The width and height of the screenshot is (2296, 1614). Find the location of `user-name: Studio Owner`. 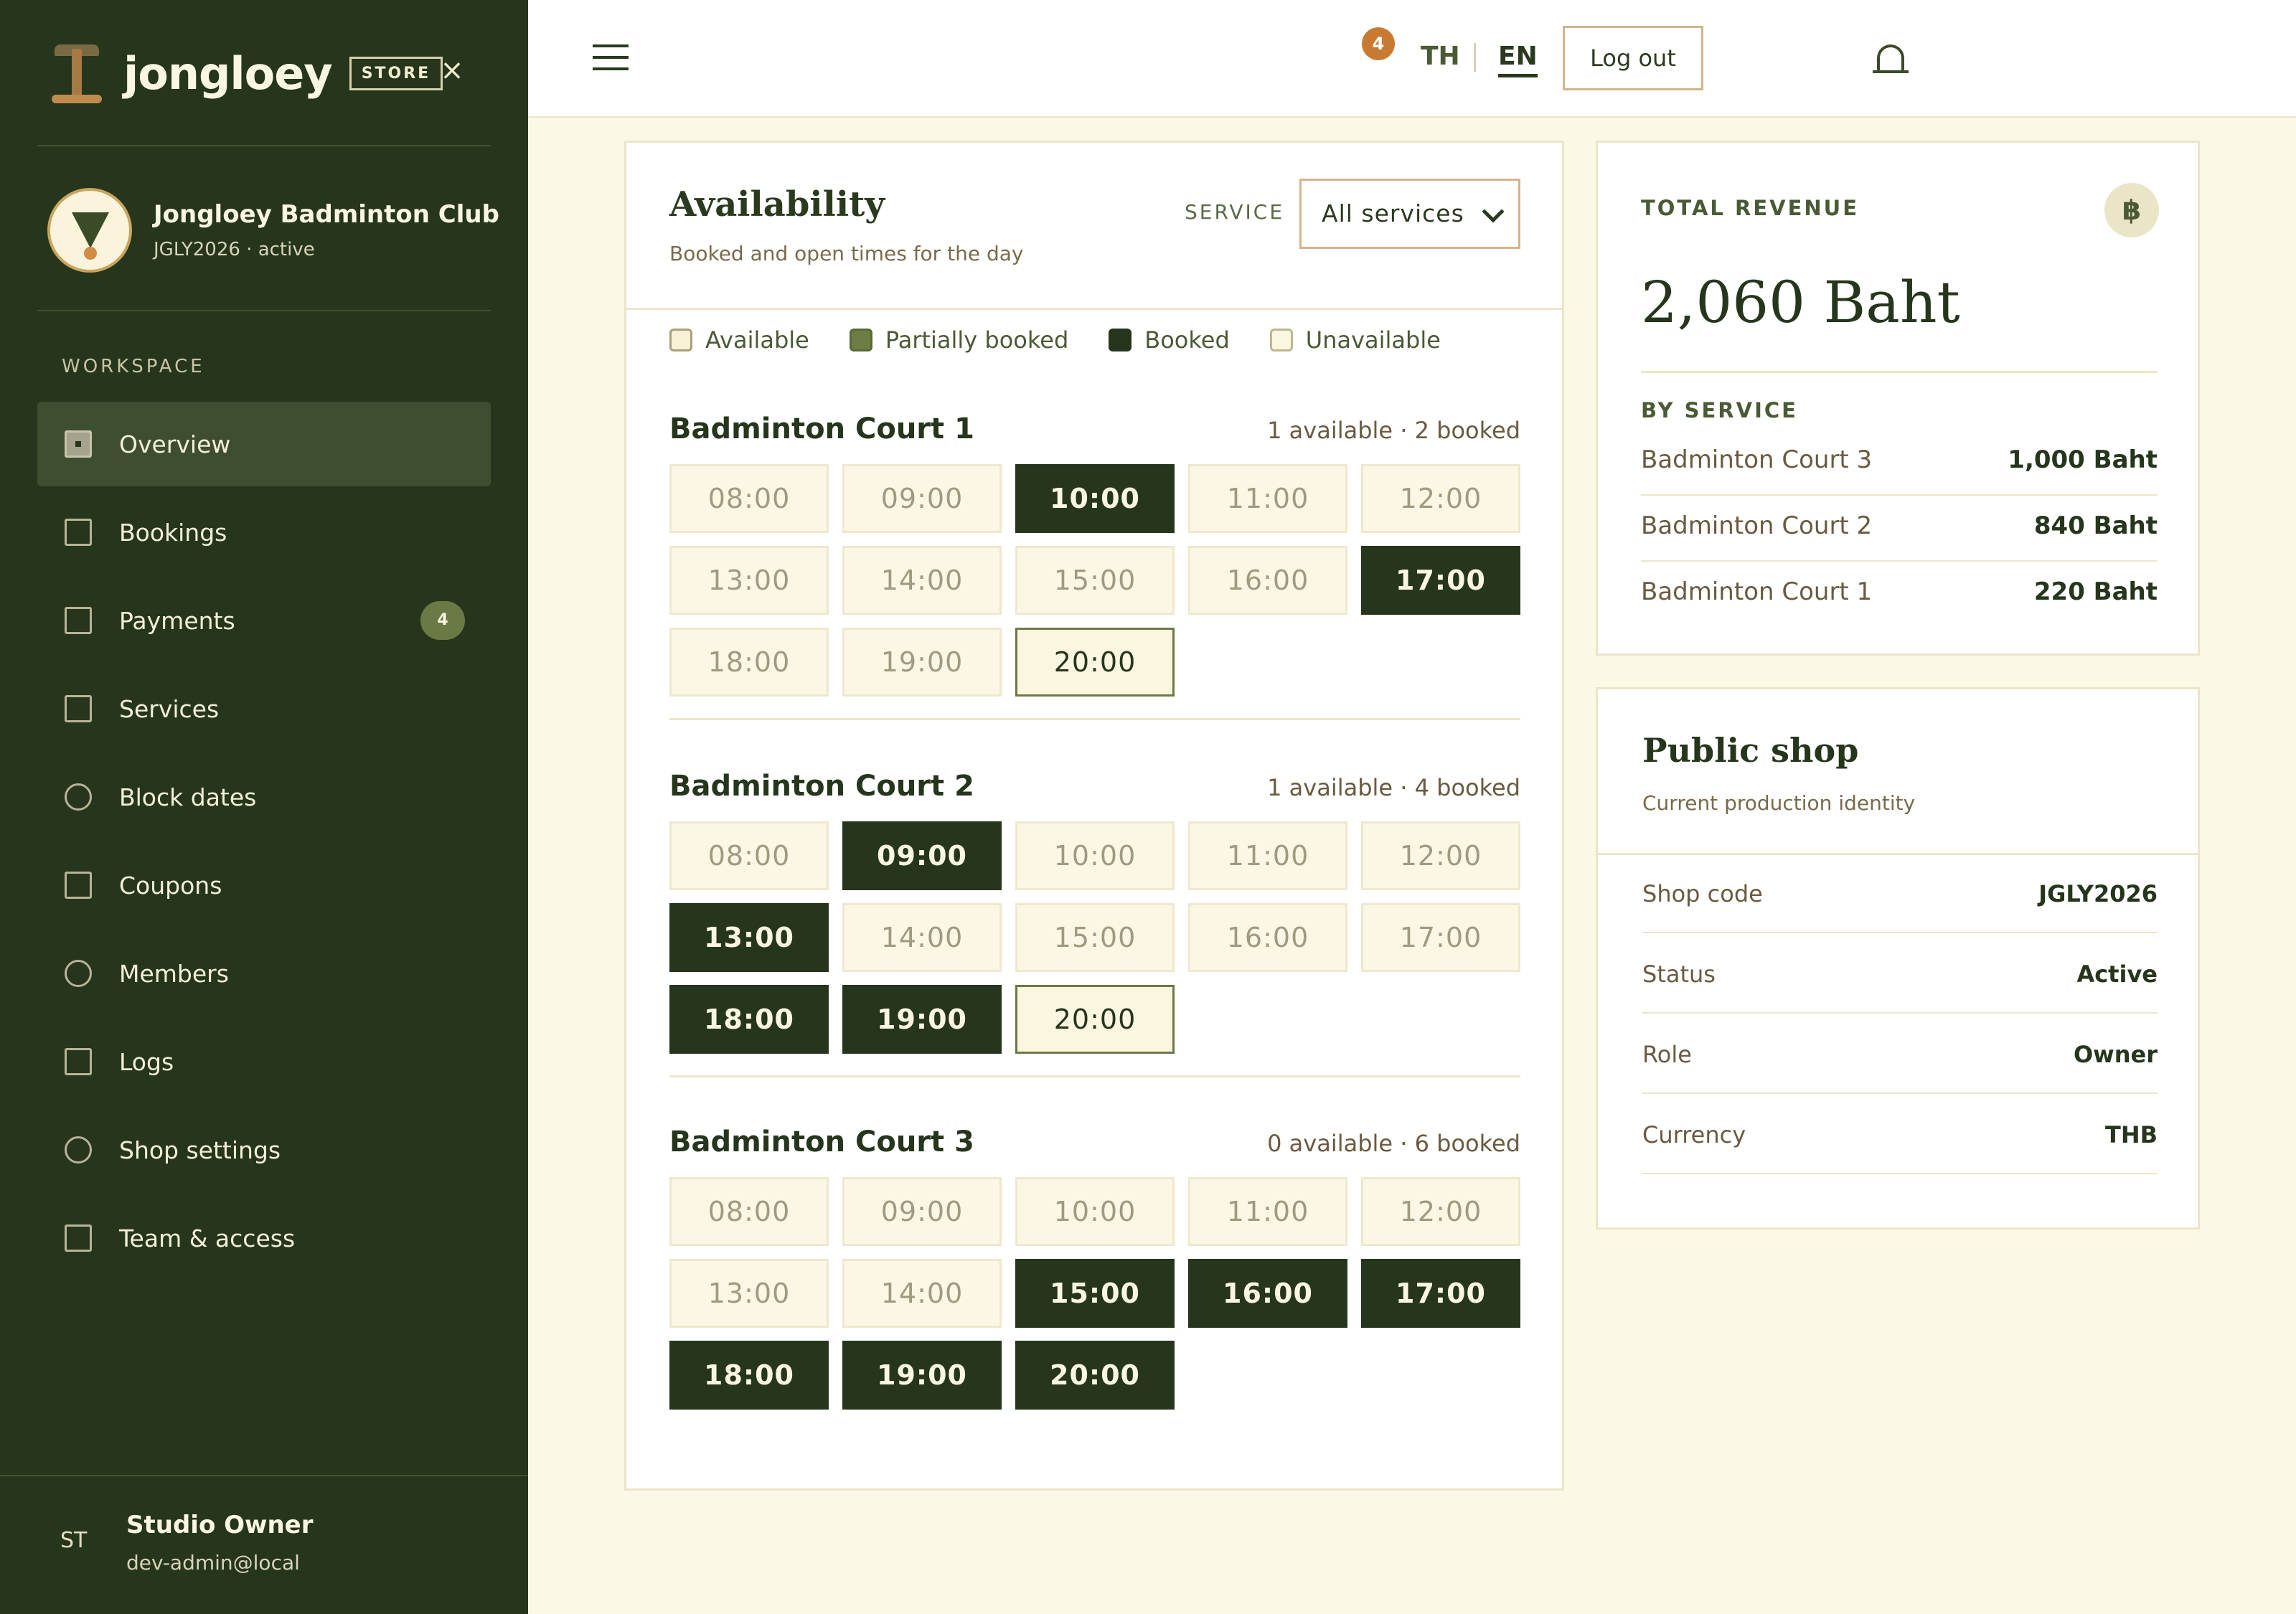

user-name: Studio Owner is located at coordinates (220, 1525).